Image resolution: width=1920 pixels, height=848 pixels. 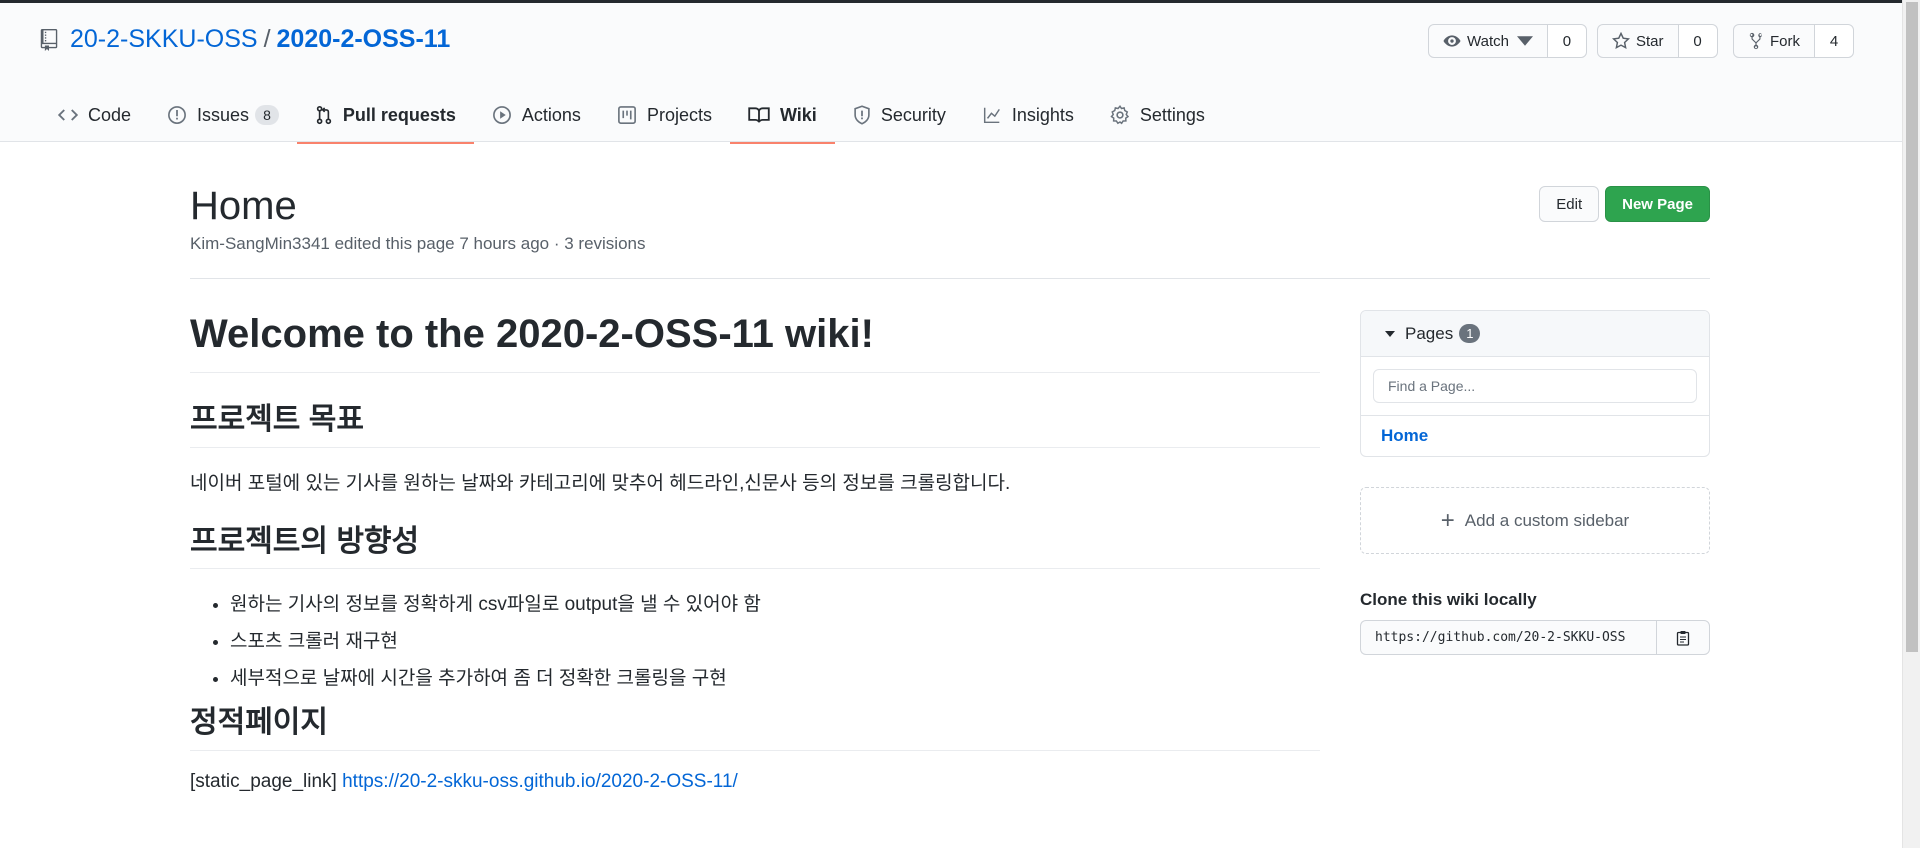 I want to click on pages-label: Pages, so click(x=1429, y=333).